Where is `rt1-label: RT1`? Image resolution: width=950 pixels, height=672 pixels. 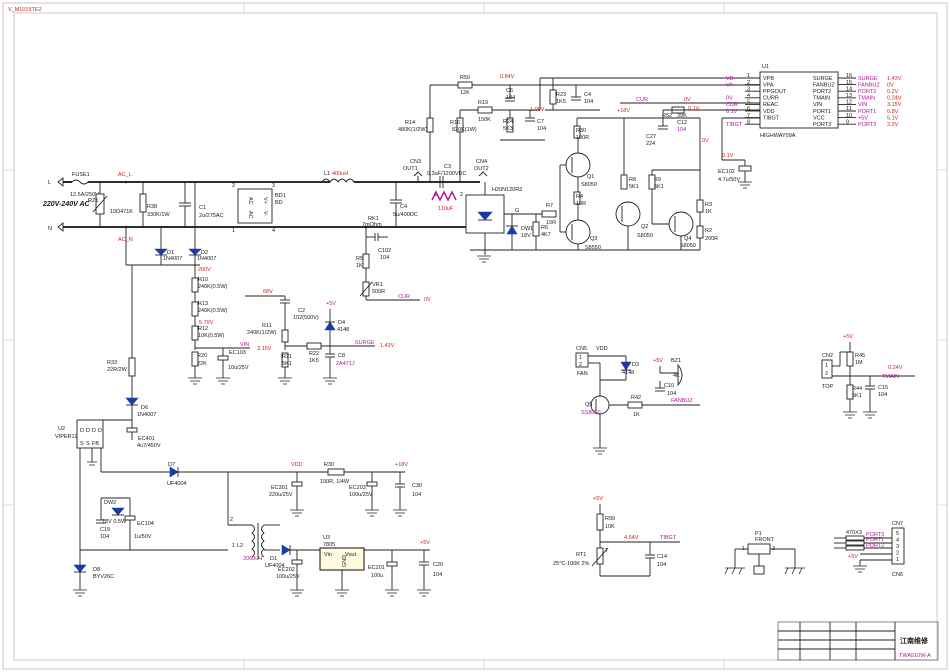
rt1-label: RT1 is located at coordinates (581, 555).